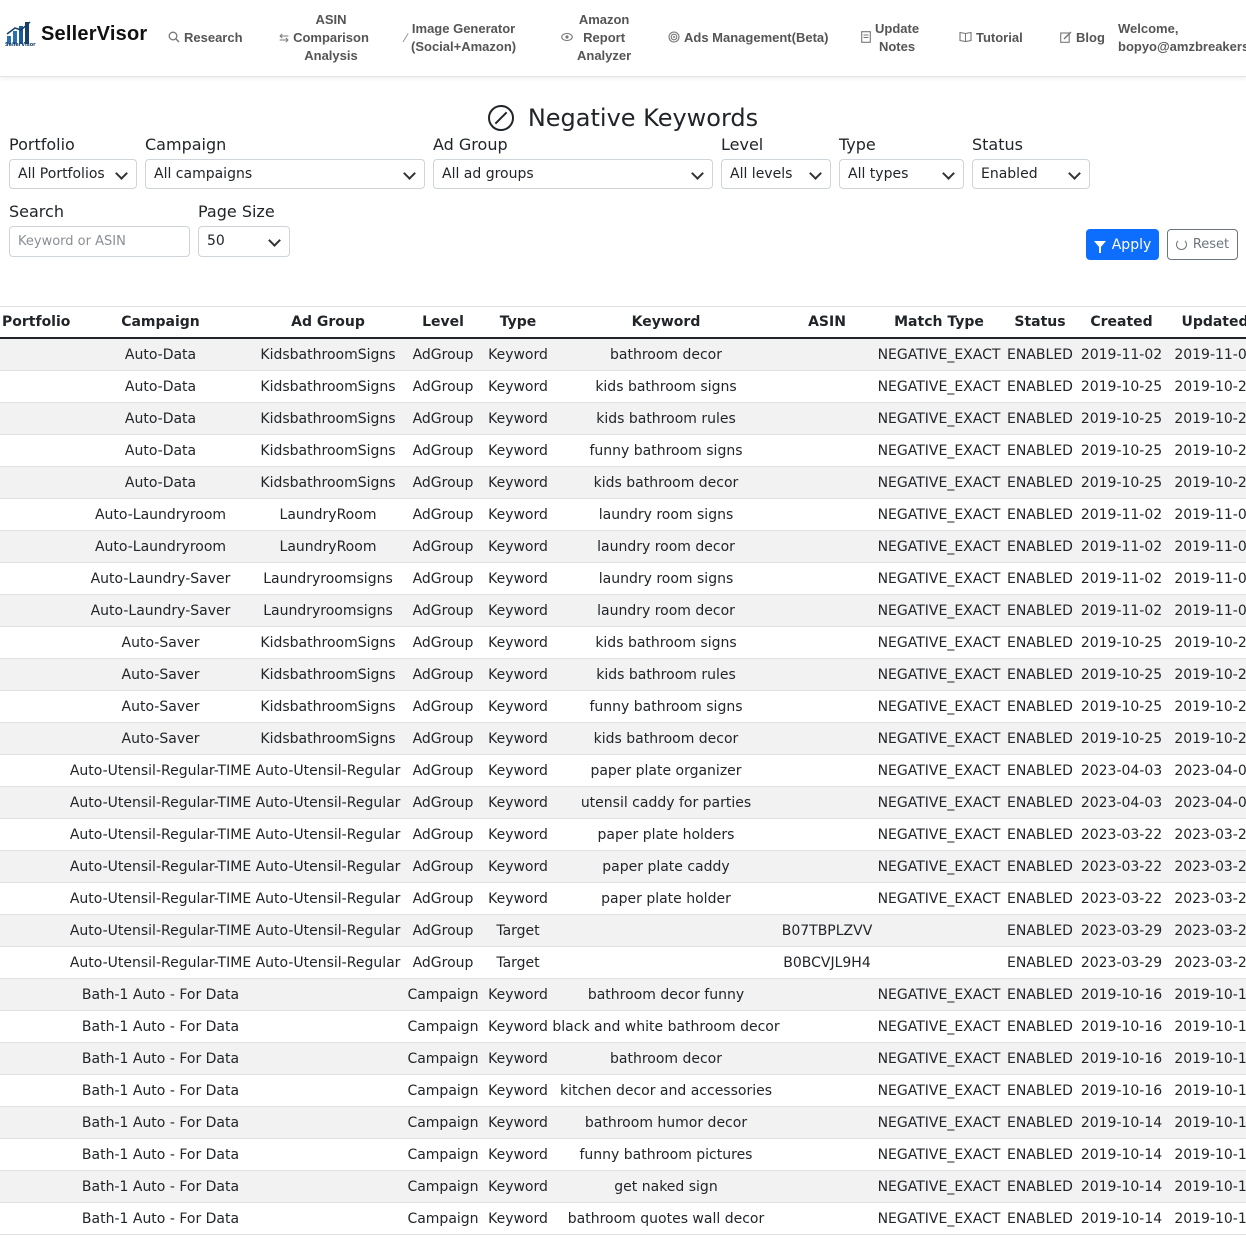 This screenshot has height=1242, width=1246. I want to click on col-updated: Updated, so click(1207, 323).